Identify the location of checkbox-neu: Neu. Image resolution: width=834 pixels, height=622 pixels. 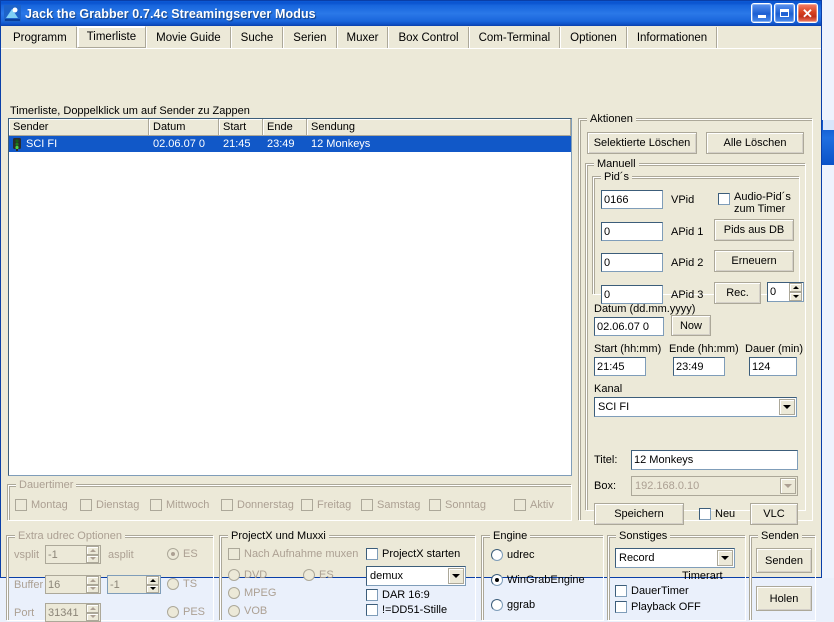
(717, 514).